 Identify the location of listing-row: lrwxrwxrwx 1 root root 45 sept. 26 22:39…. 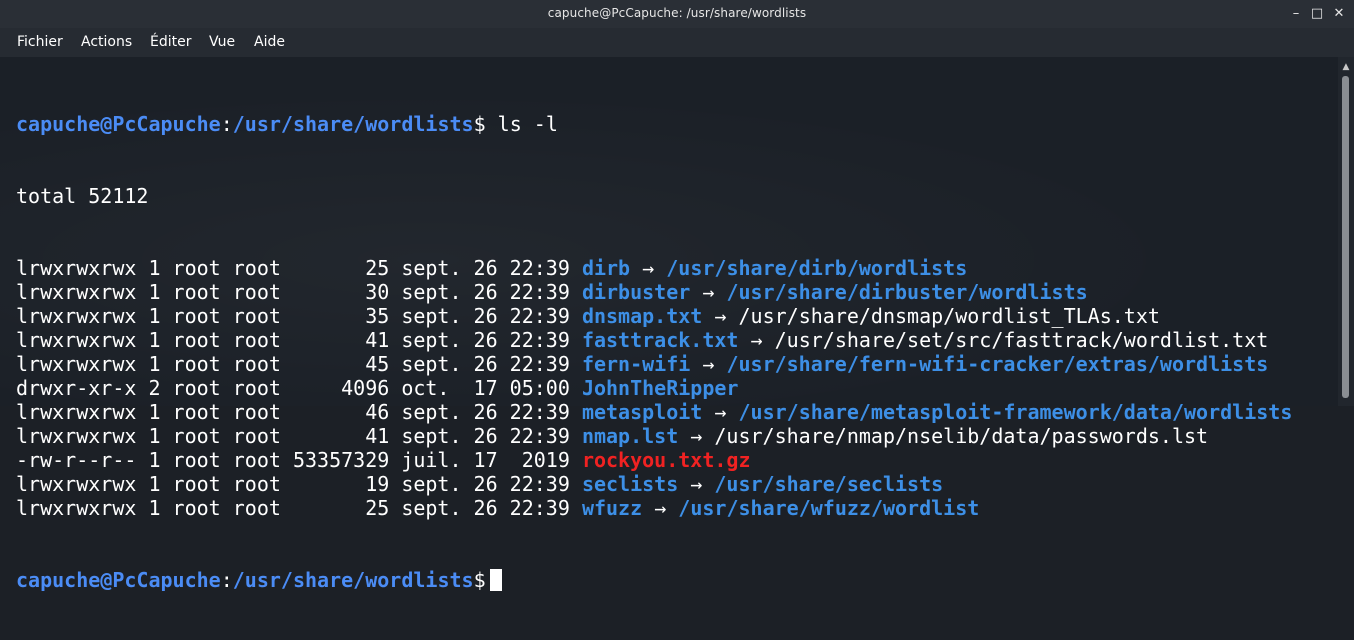
(654, 364).